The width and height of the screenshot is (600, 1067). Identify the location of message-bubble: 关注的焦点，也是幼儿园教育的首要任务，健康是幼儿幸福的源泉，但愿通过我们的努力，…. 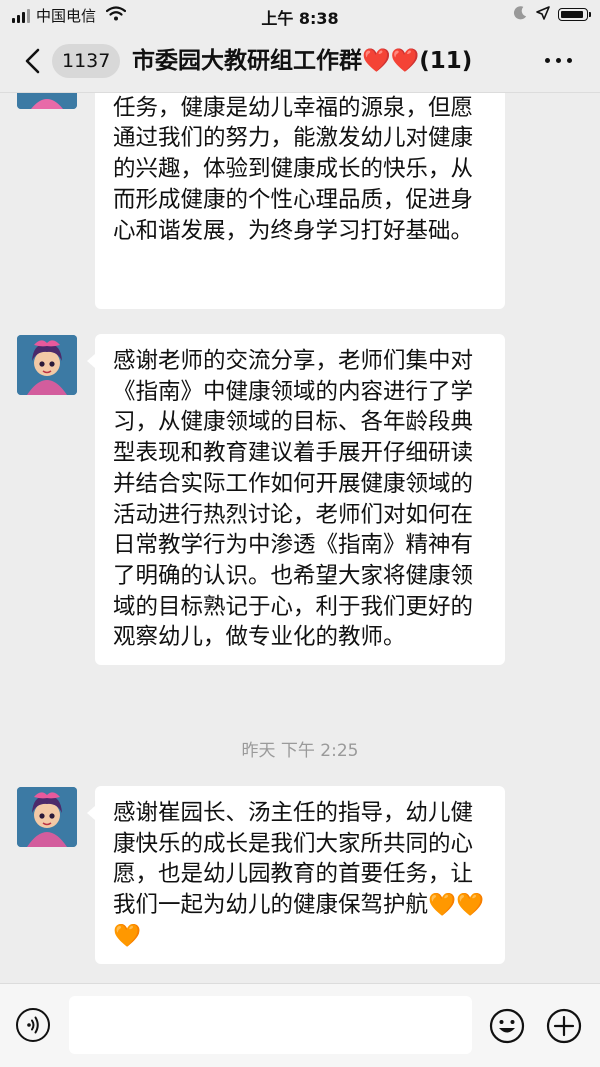
(300, 201).